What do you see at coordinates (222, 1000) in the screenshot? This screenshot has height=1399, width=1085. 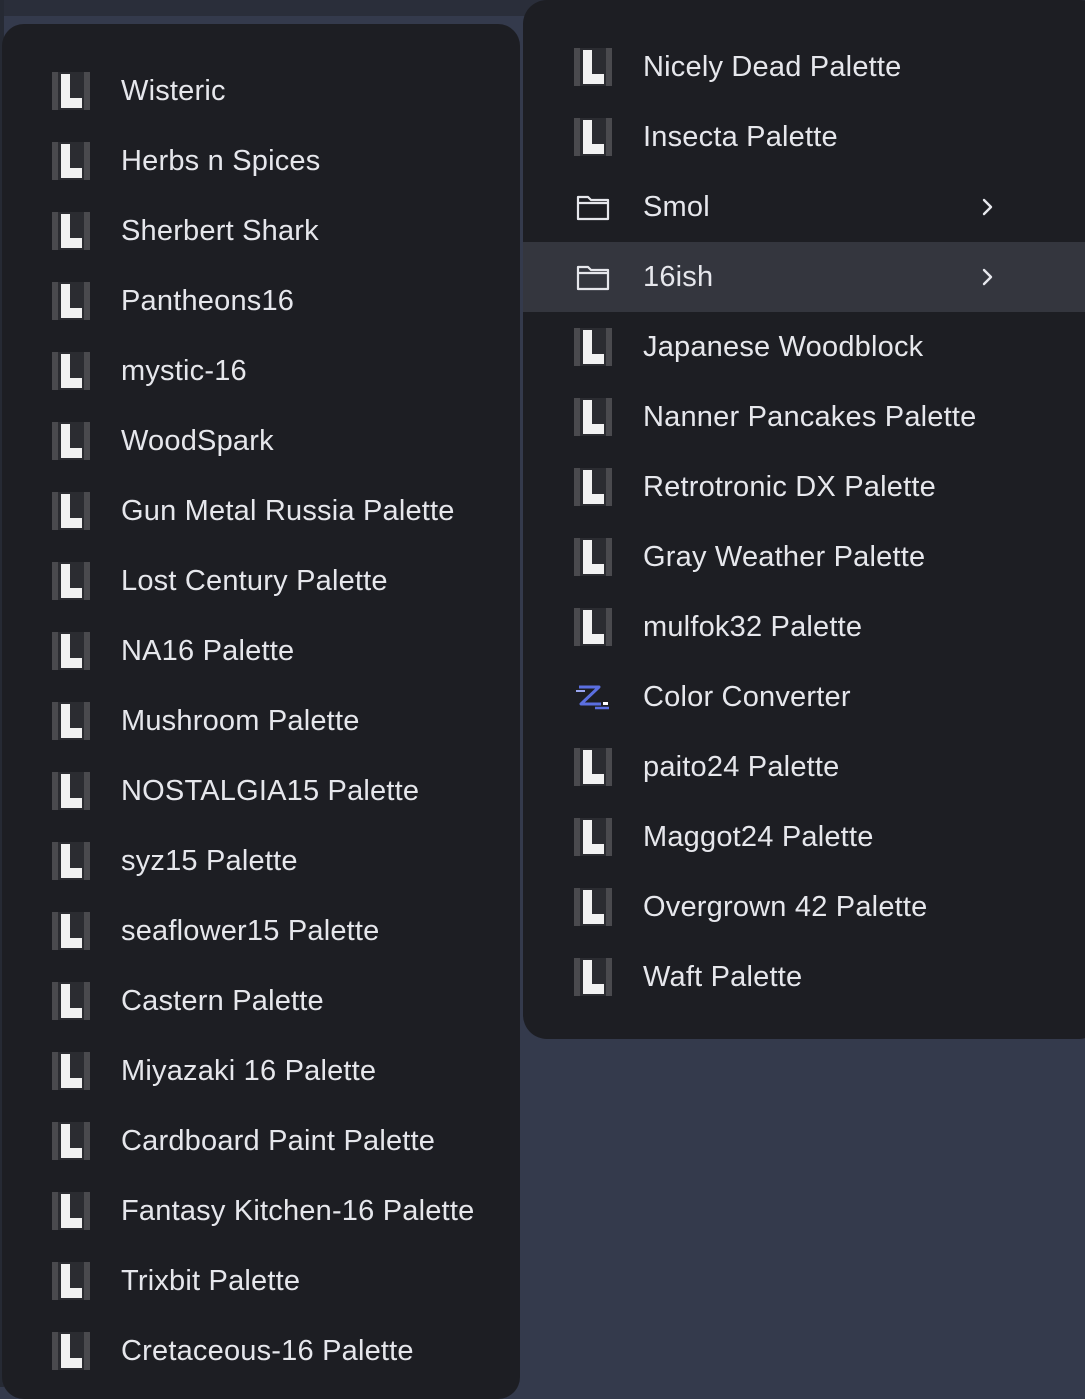 I see `menu-item-label: Castern Palette` at bounding box center [222, 1000].